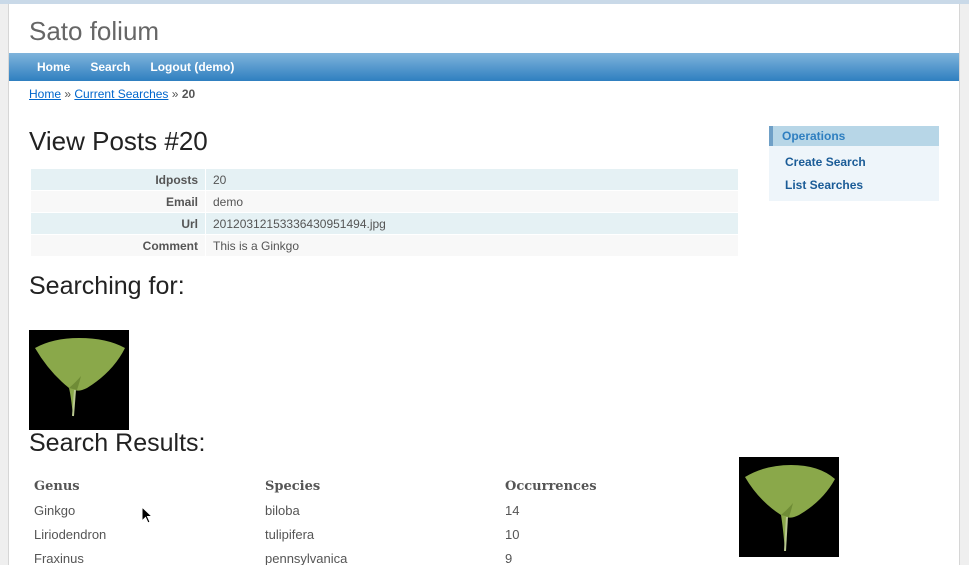 Image resolution: width=969 pixels, height=565 pixels. What do you see at coordinates (118, 201) in the screenshot?
I see `detail-label: Email` at bounding box center [118, 201].